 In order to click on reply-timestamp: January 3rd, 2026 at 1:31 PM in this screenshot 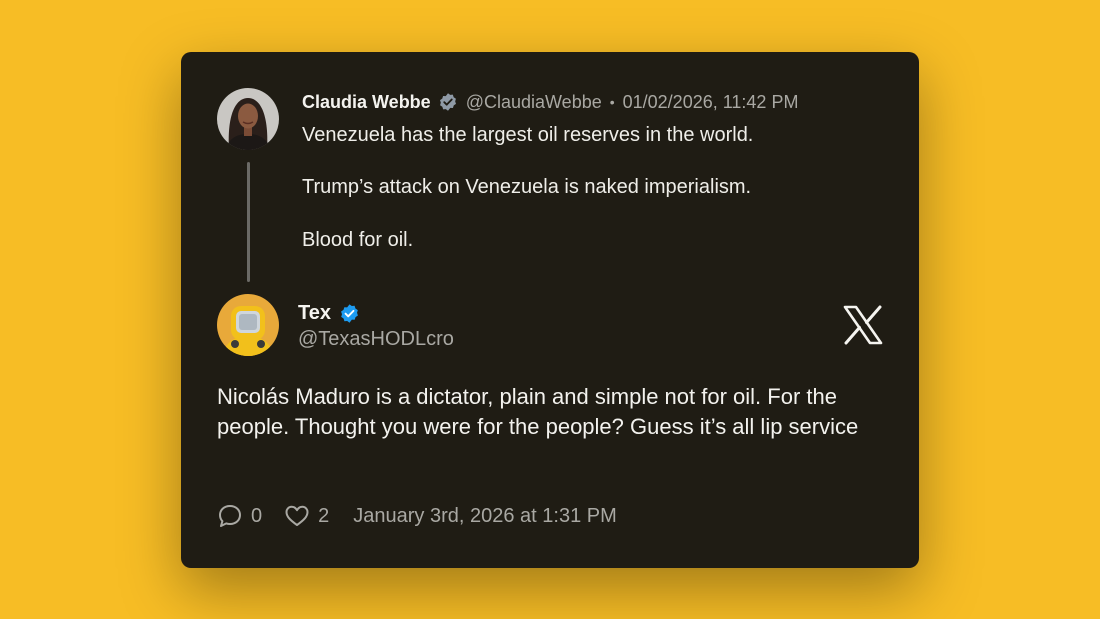, I will do `click(485, 515)`.